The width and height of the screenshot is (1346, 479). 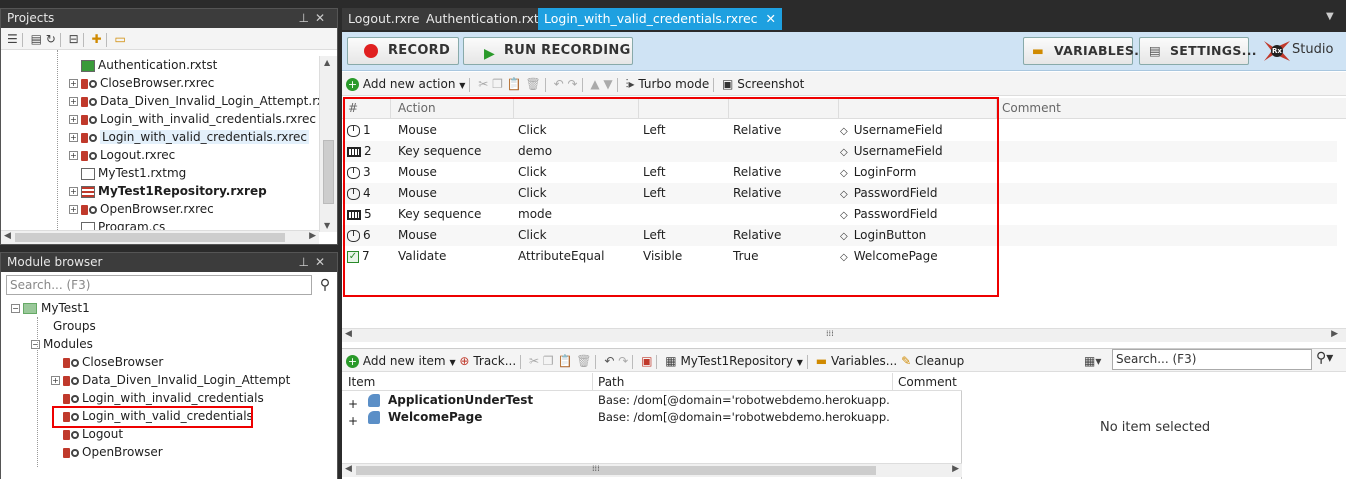 What do you see at coordinates (736, 361) in the screenshot?
I see `repository-selector: MyTest1Repository` at bounding box center [736, 361].